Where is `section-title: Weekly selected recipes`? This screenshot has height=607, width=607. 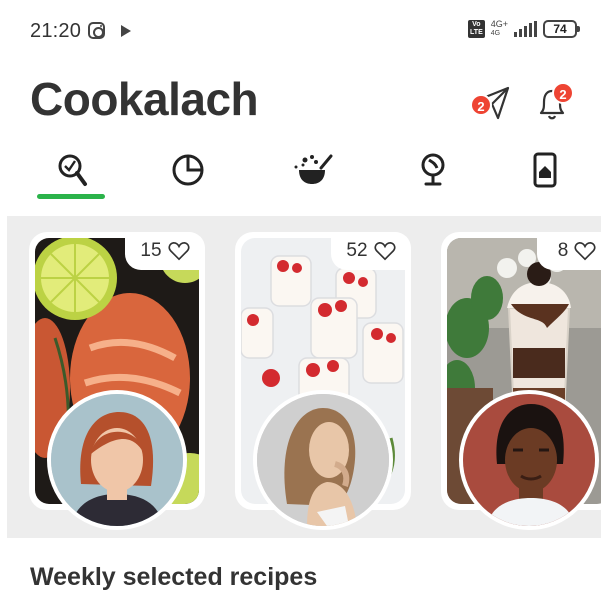 section-title: Weekly selected recipes is located at coordinates (174, 577).